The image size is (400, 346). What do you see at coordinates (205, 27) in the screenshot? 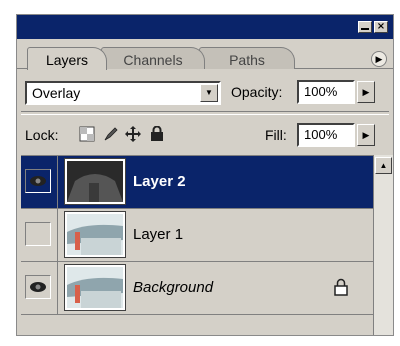
I see `panel-titlebar: ×` at bounding box center [205, 27].